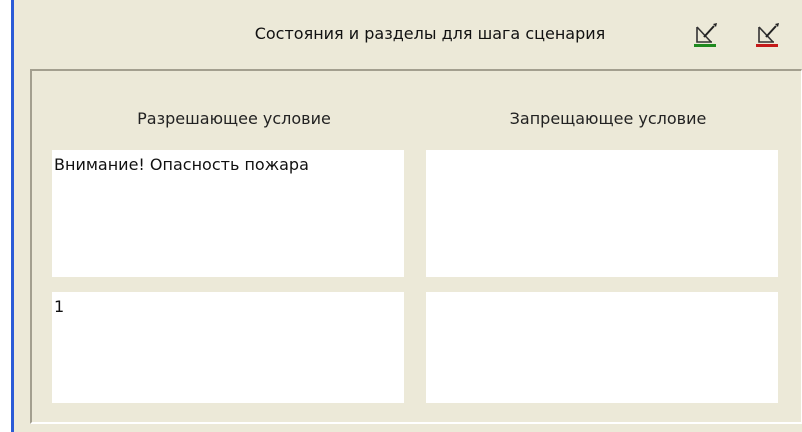  I want to click on deny-condition-header: Запрещающее условие, so click(608, 118).